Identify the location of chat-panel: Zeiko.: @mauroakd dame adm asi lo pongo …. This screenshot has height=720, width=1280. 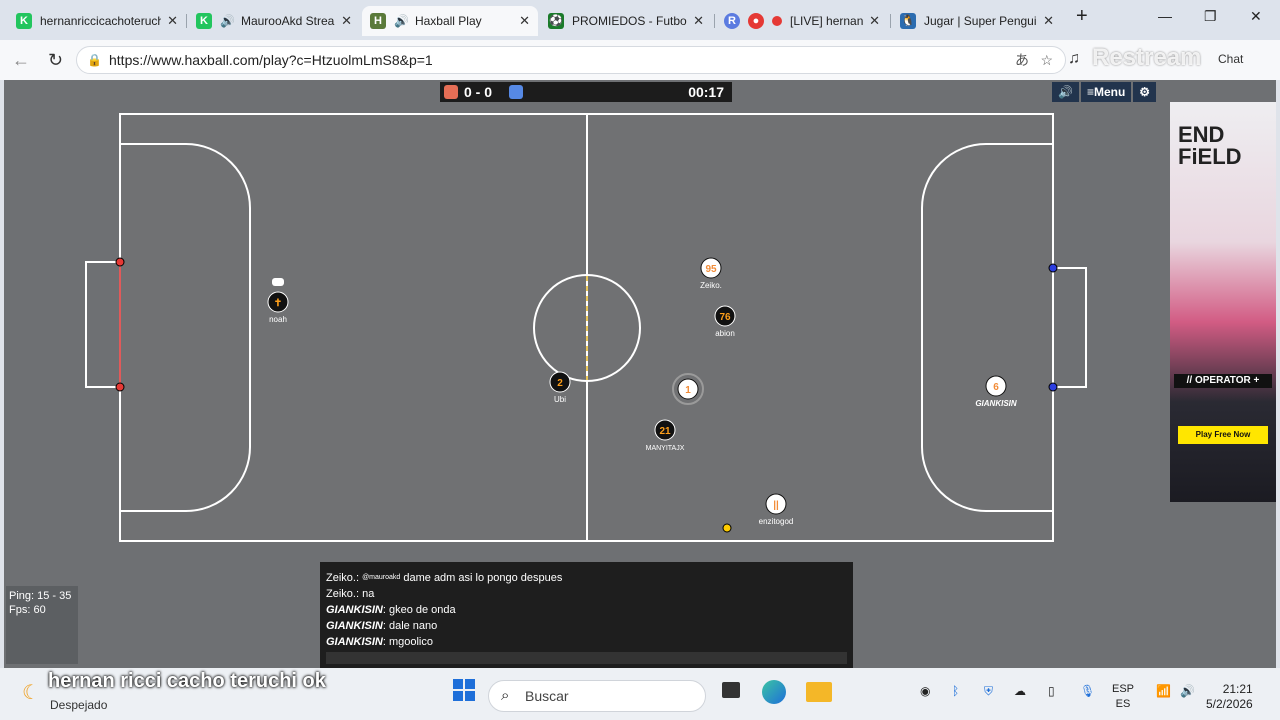
(586, 615).